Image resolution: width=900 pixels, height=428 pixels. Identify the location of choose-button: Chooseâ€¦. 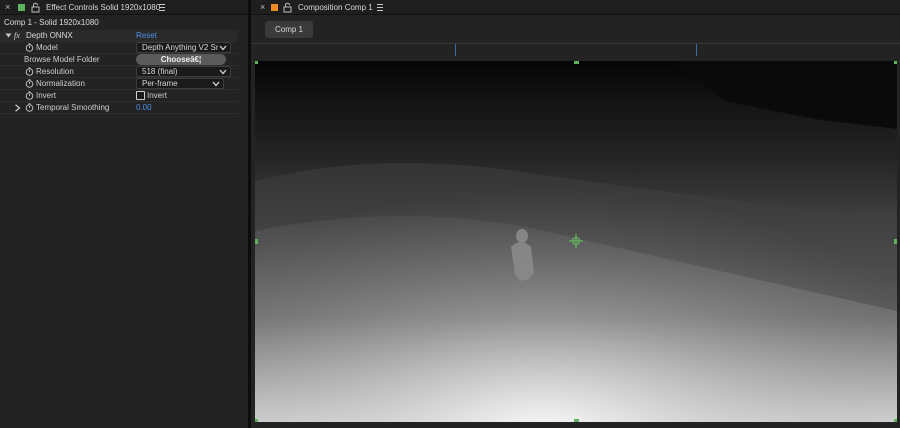
(181, 59).